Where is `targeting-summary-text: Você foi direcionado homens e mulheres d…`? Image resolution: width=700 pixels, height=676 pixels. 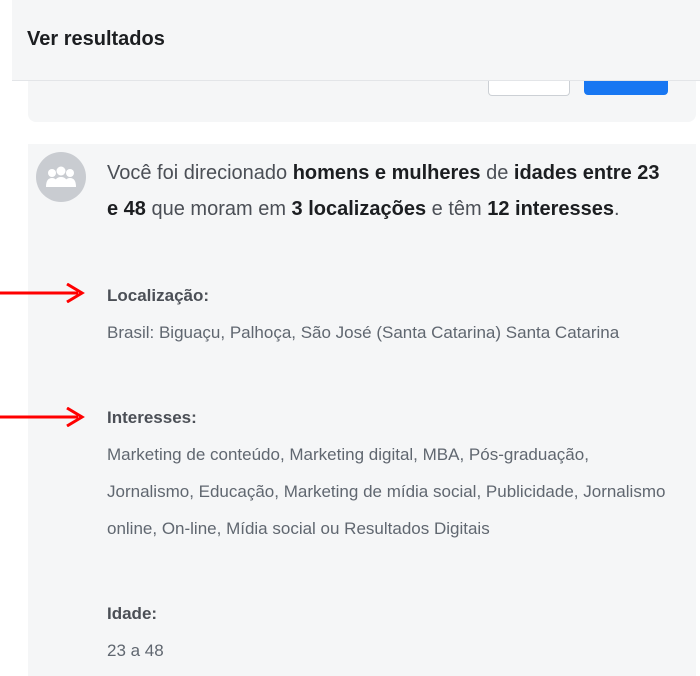
targeting-summary-text: Você foi direcionado homens e mulheres d… is located at coordinates (383, 191).